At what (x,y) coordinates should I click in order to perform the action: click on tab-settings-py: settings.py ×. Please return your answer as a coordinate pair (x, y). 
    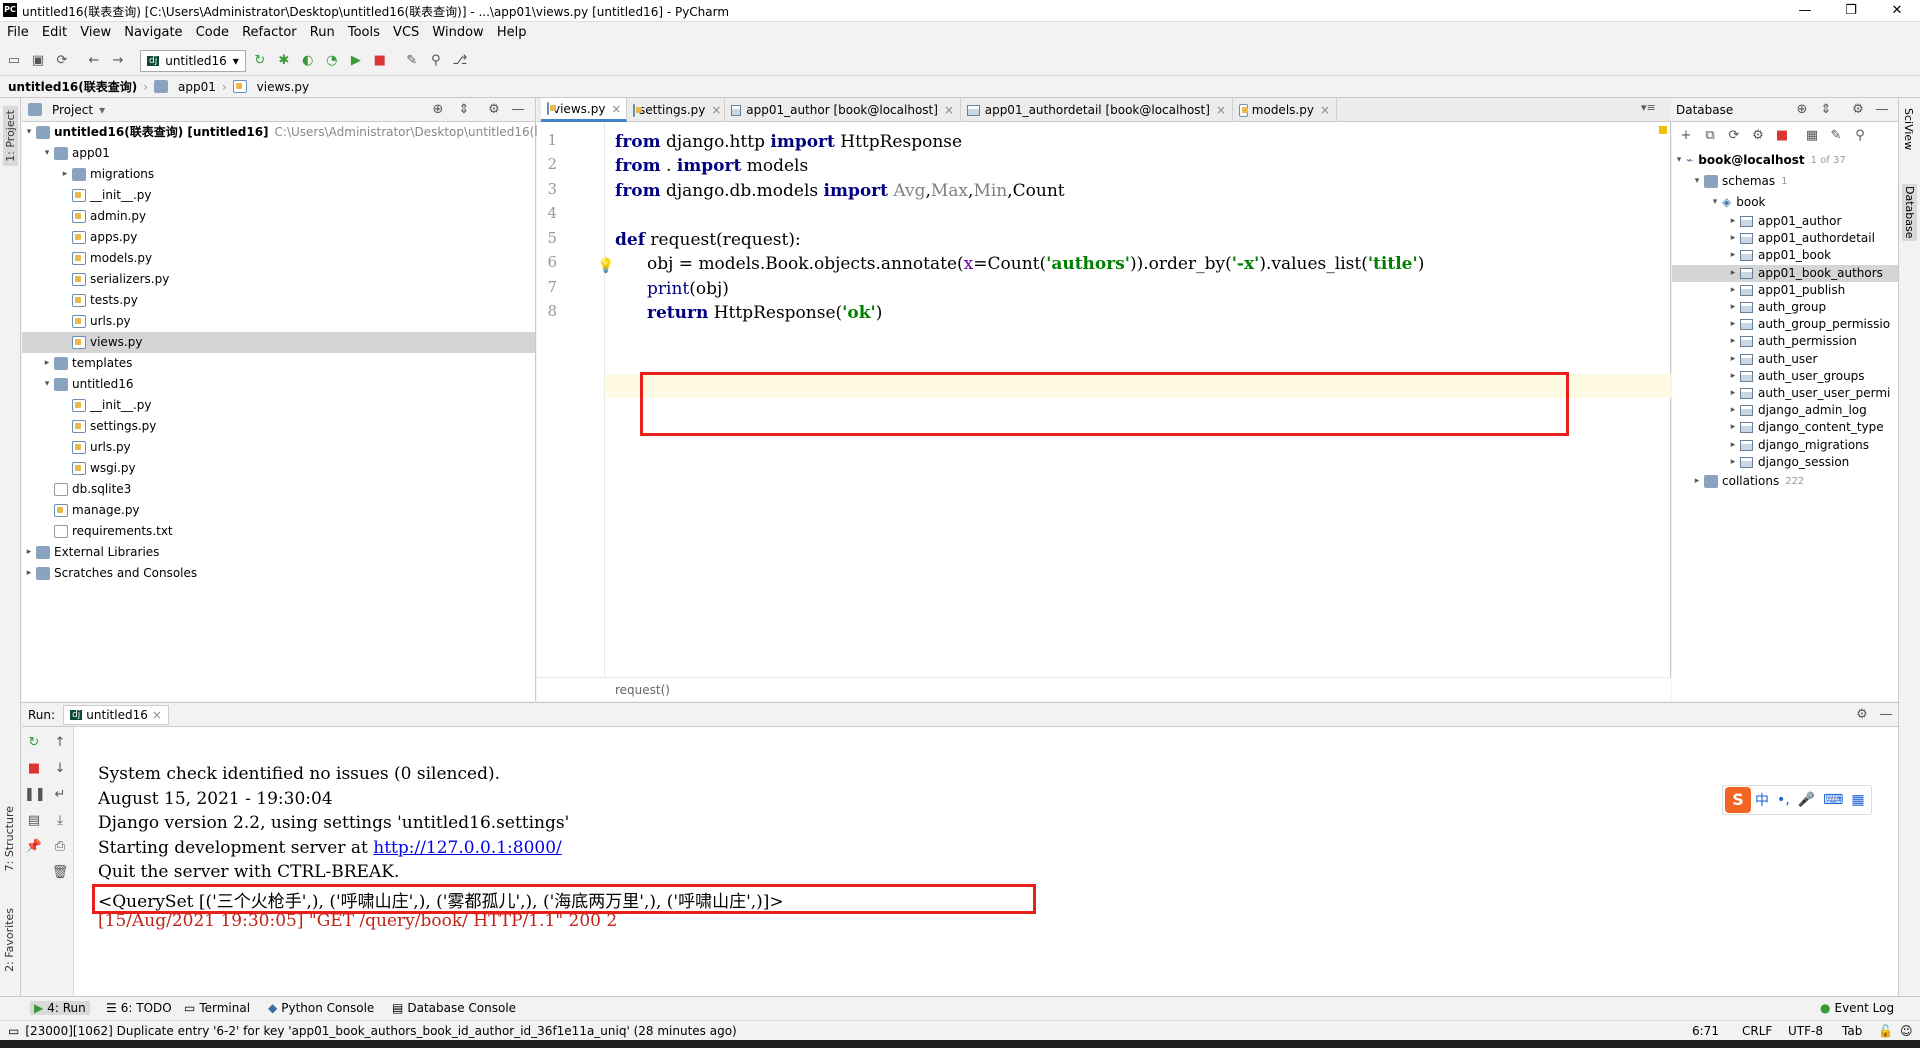
    Looking at the image, I should click on (676, 110).